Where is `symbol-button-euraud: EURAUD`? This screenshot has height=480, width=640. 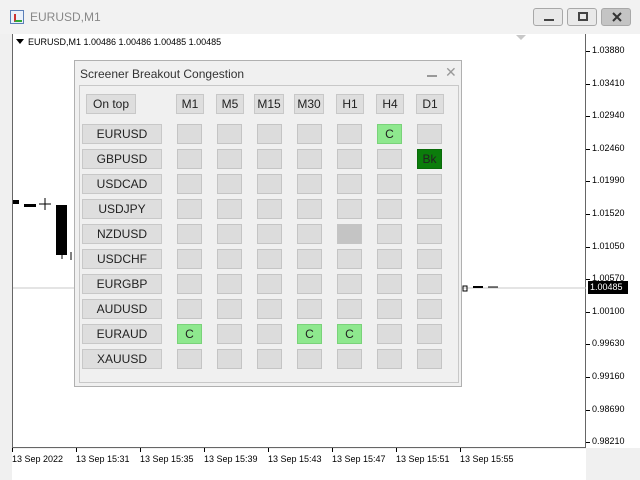
symbol-button-euraud: EURAUD is located at coordinates (122, 334).